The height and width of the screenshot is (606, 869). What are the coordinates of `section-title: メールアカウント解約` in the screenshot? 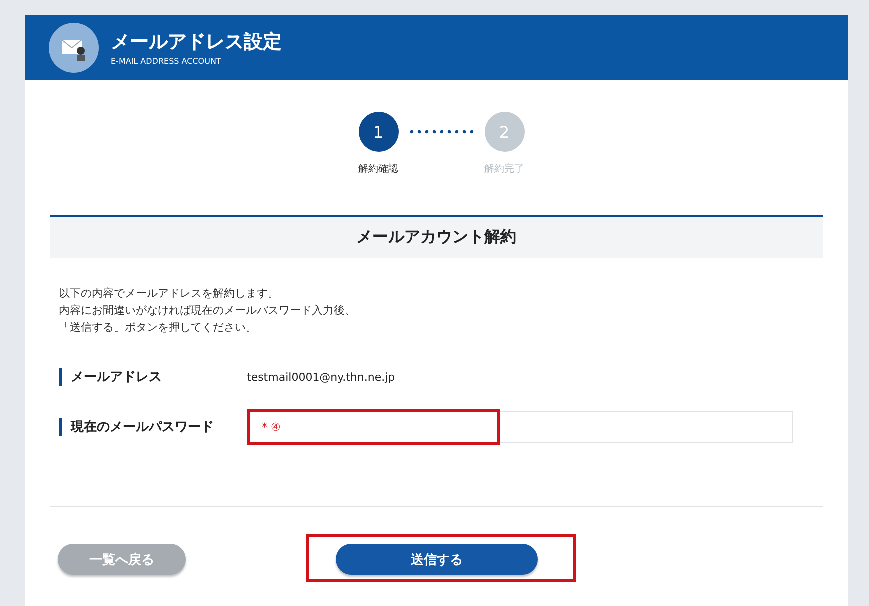 It's located at (436, 237).